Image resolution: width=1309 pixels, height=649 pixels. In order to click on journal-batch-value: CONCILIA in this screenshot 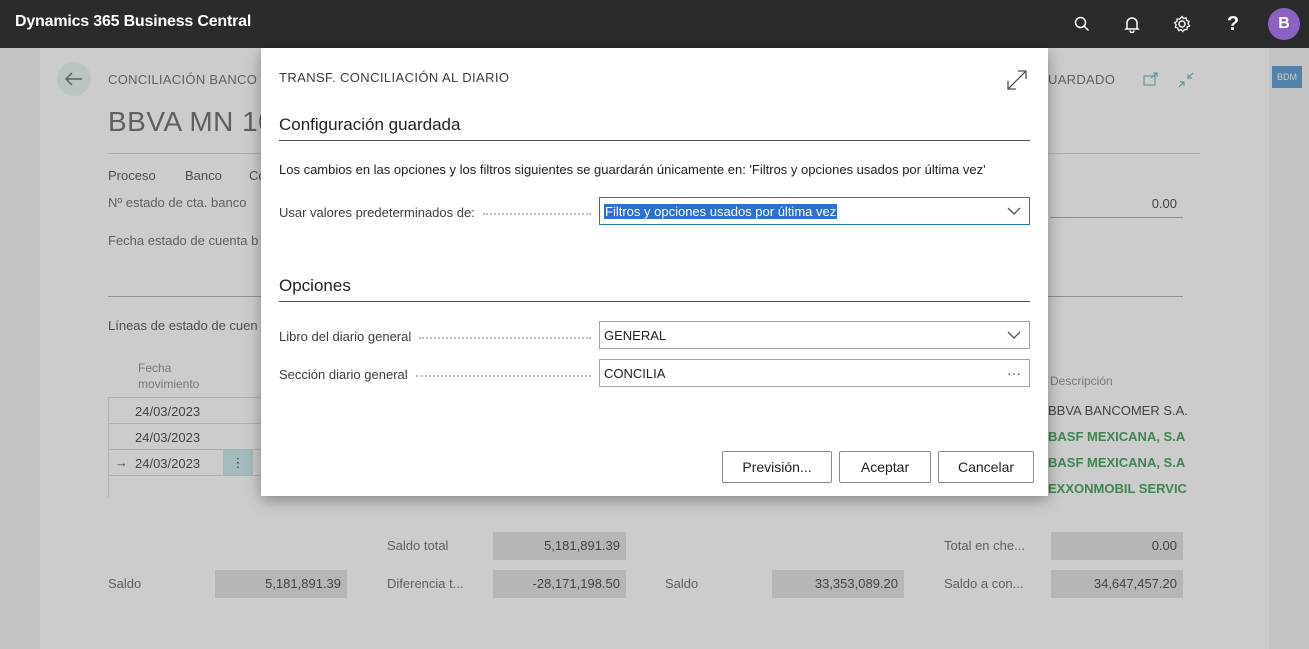, I will do `click(635, 373)`.